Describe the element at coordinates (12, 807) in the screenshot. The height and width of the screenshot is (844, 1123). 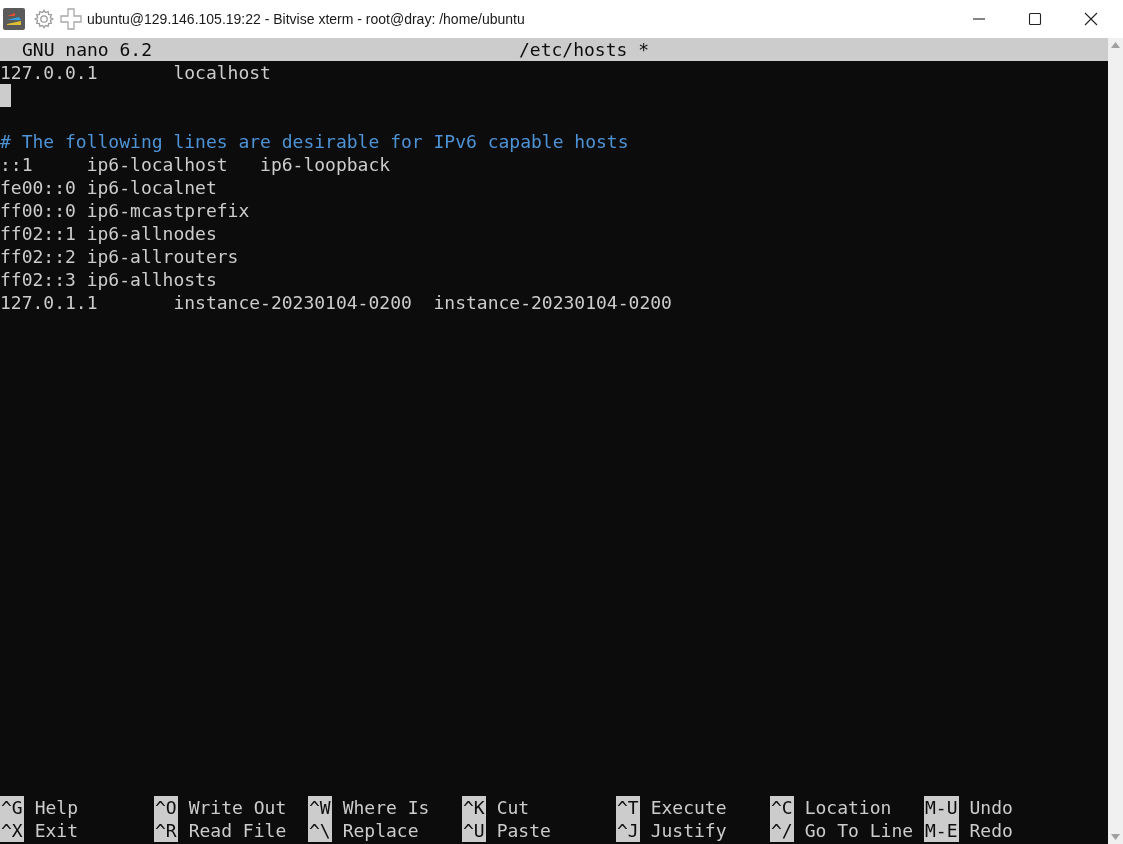
I see `shortcut-key: ^G` at that location.